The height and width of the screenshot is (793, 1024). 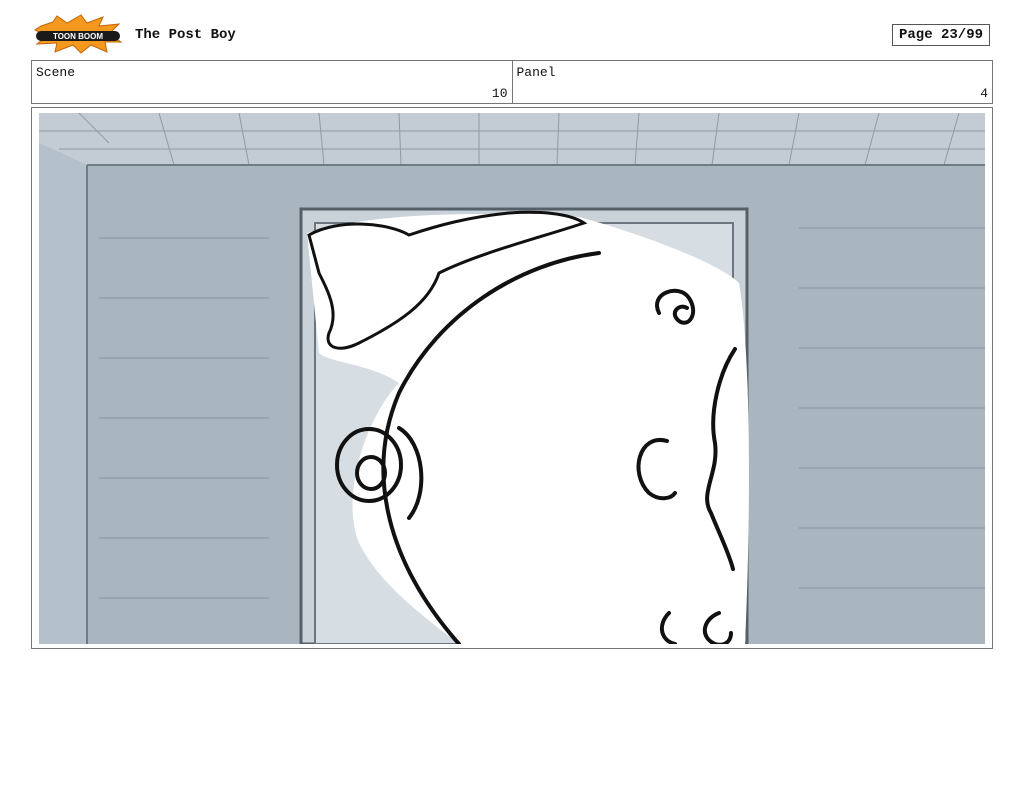 I want to click on page-number: Page 23/99, so click(x=941, y=35).